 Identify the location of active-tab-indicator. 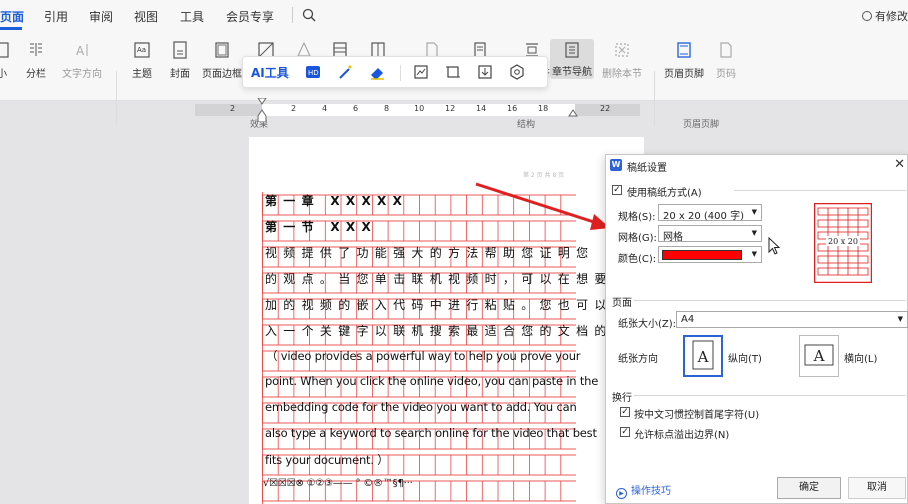
(11, 28).